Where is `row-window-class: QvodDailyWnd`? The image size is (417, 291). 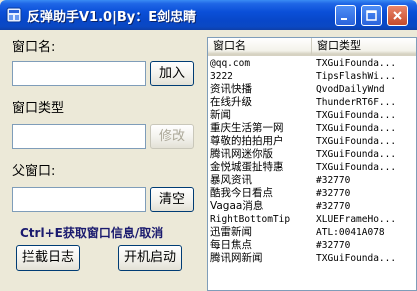
row-window-class: QvodDailyWnd is located at coordinates (350, 89).